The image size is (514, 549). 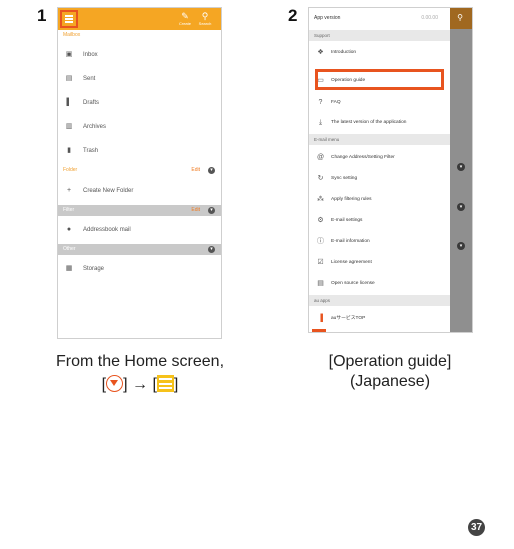 I want to click on filter-rules-icon: ⁂, so click(x=320, y=199).